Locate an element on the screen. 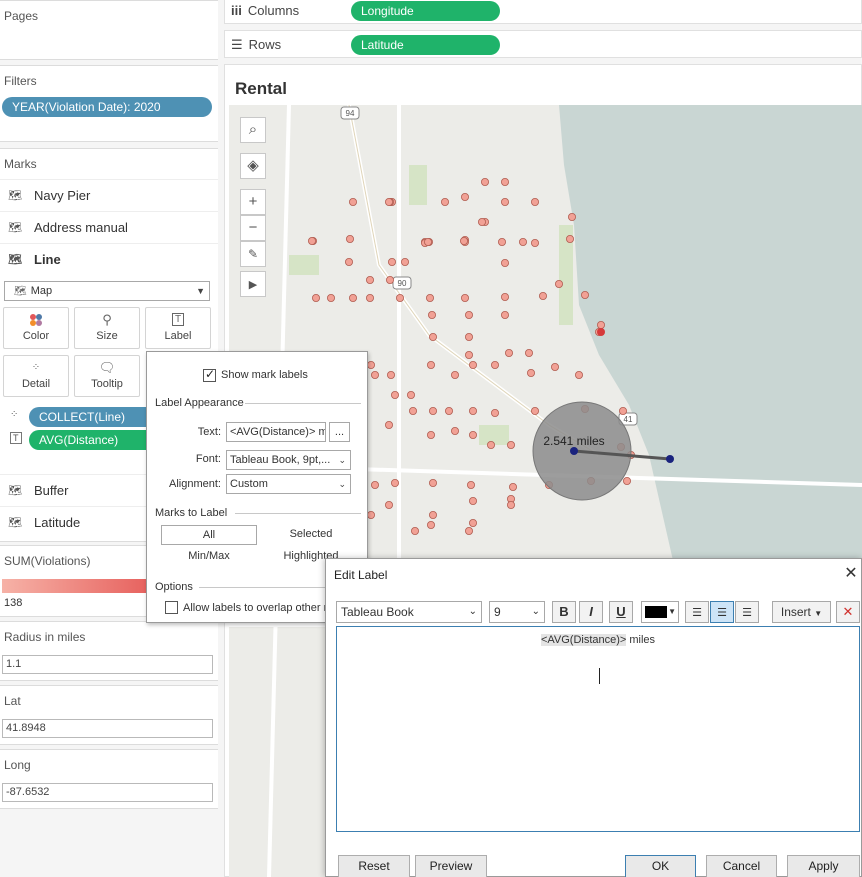  option-all: All is located at coordinates (209, 535).